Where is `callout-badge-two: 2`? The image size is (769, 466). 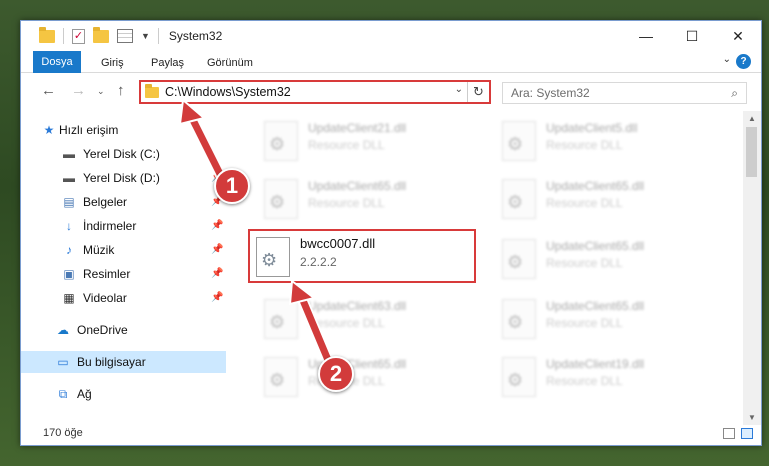 callout-badge-two: 2 is located at coordinates (336, 374).